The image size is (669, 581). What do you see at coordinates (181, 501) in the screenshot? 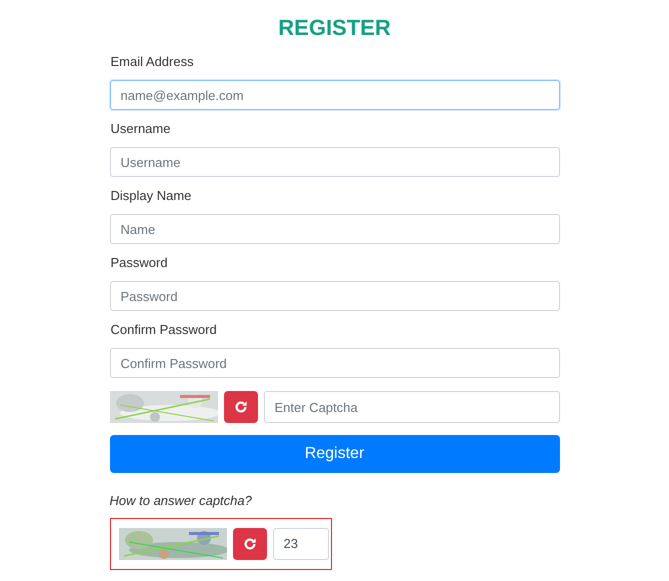
I see `help-text: How to answer captcha?` at bounding box center [181, 501].